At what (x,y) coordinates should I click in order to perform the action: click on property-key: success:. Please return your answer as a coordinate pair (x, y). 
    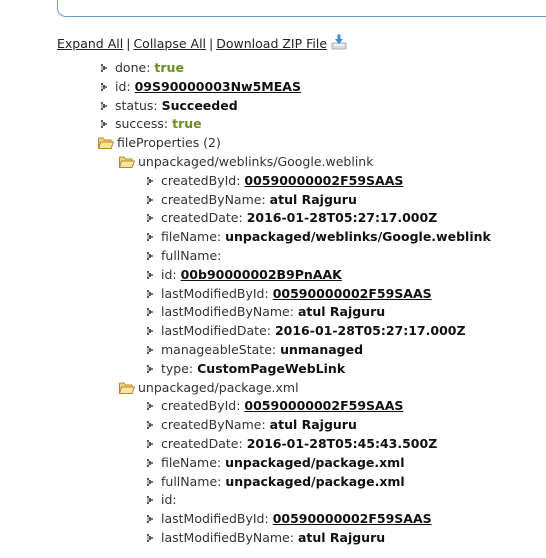
    Looking at the image, I should click on (142, 124).